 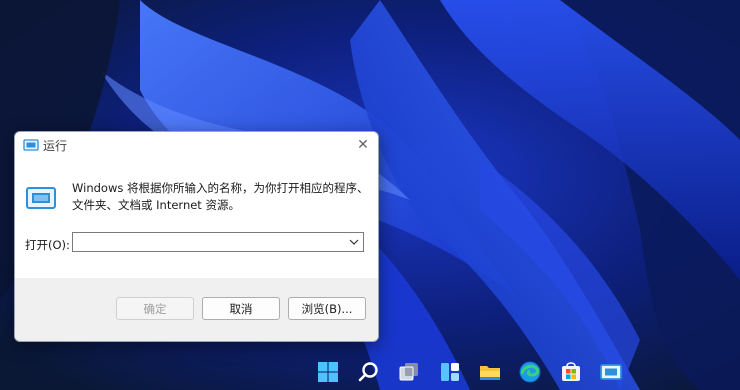 I want to click on file-explorer-icon, so click(x=490, y=372).